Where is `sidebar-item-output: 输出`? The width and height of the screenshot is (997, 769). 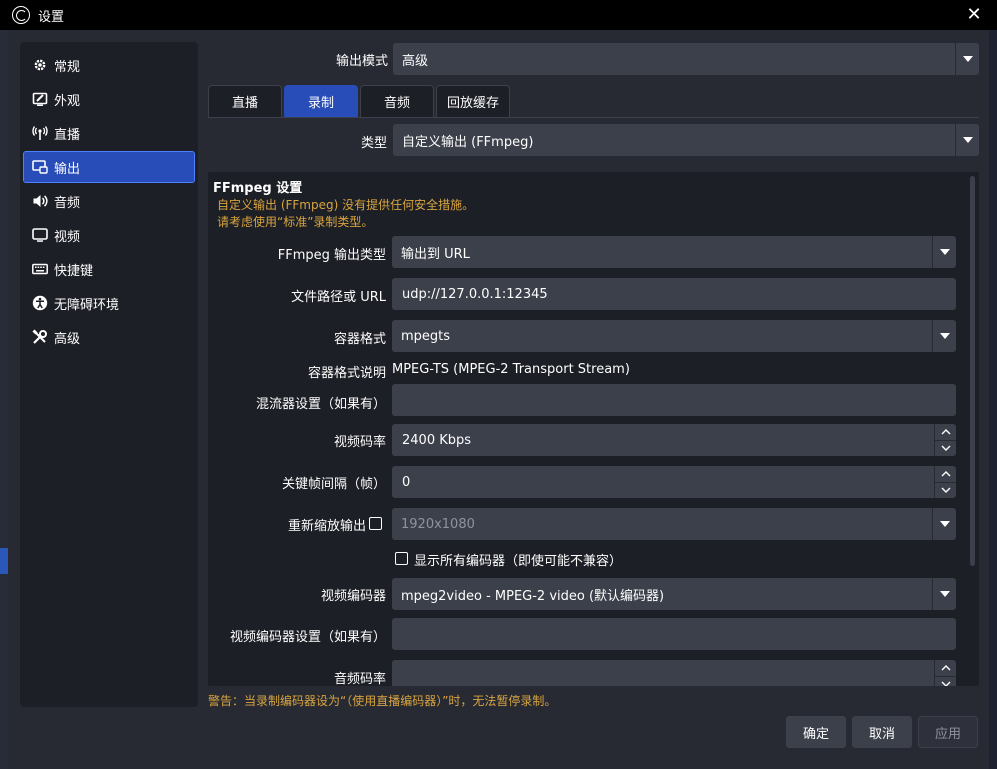
sidebar-item-output: 输出 is located at coordinates (109, 167).